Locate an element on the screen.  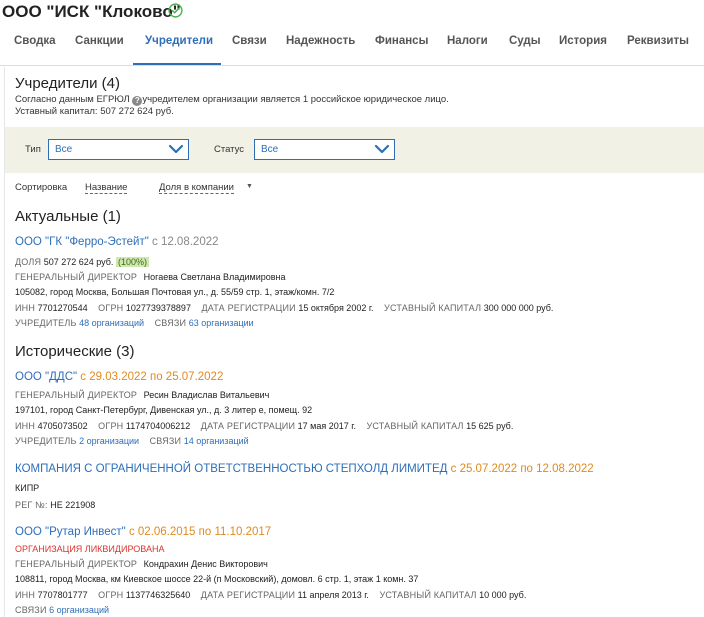
tab-summary: Сводка is located at coordinates (35, 48).